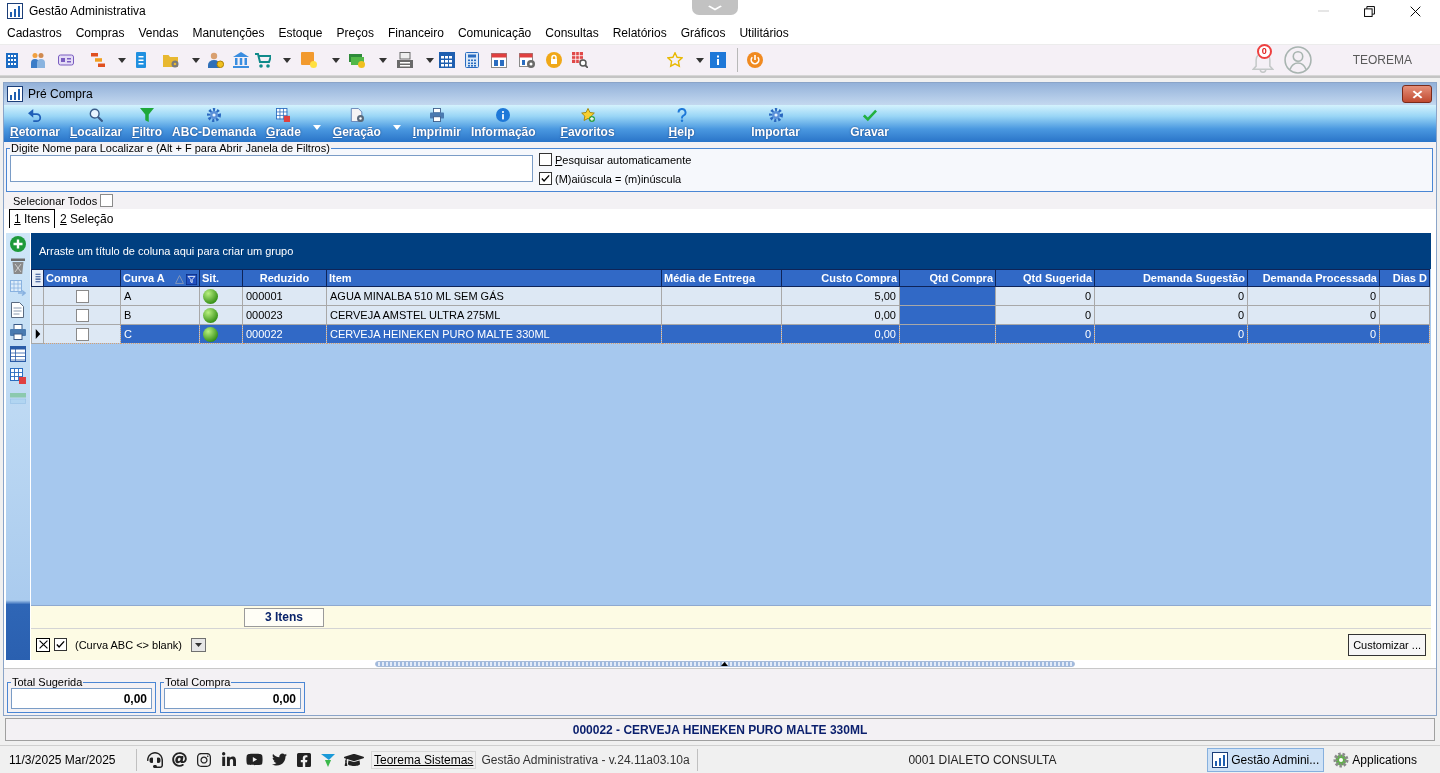  I want to click on form-title: Pré Compra, so click(60, 94).